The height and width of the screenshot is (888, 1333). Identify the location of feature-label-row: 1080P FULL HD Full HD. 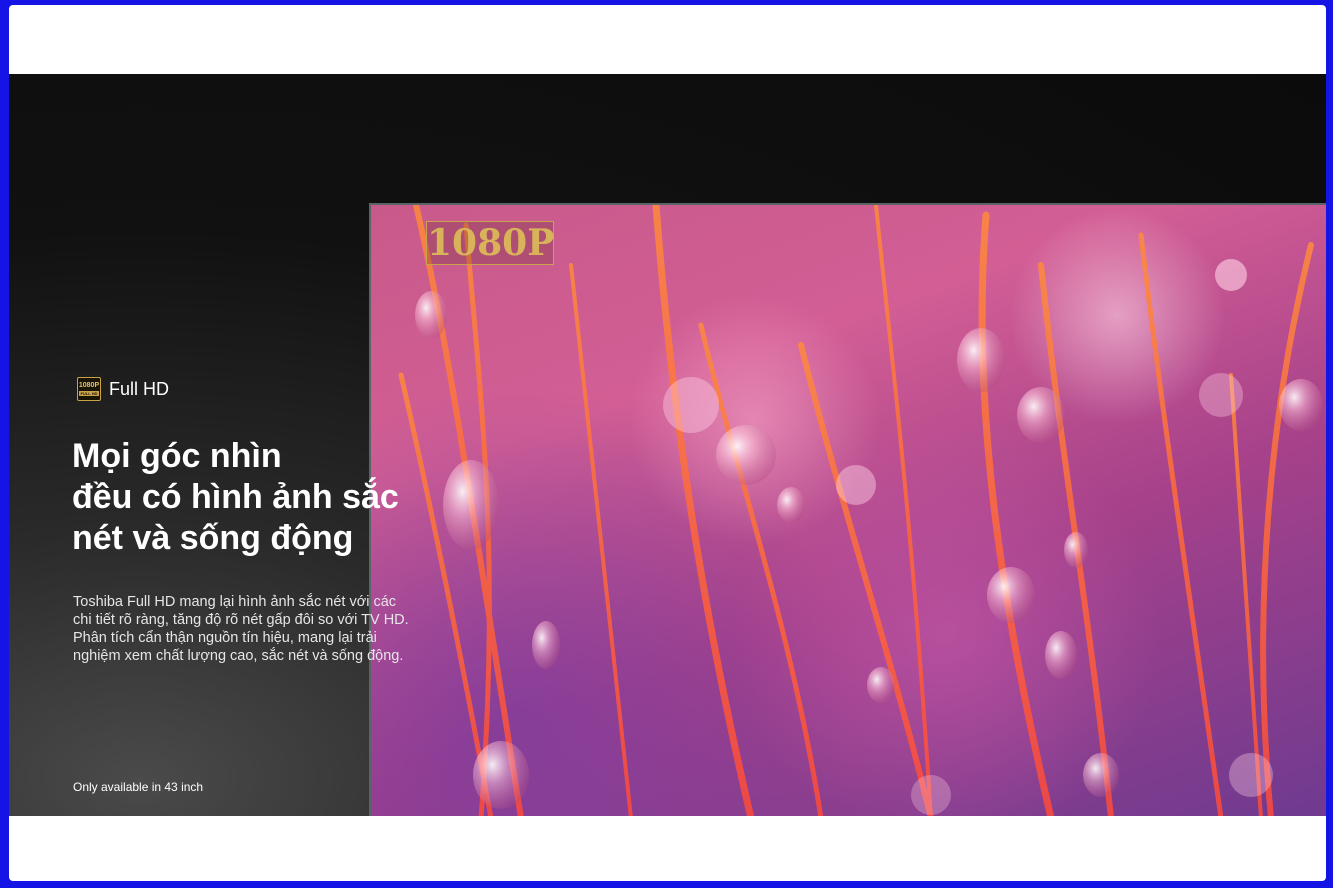
(123, 389).